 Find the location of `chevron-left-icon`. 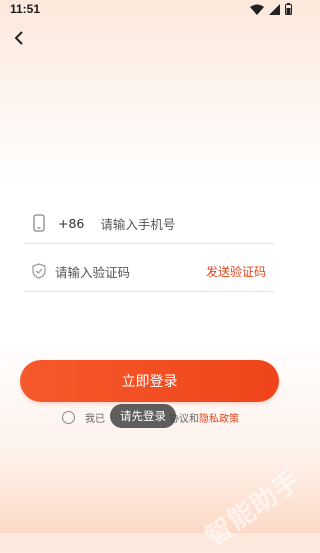

chevron-left-icon is located at coordinates (19, 39).